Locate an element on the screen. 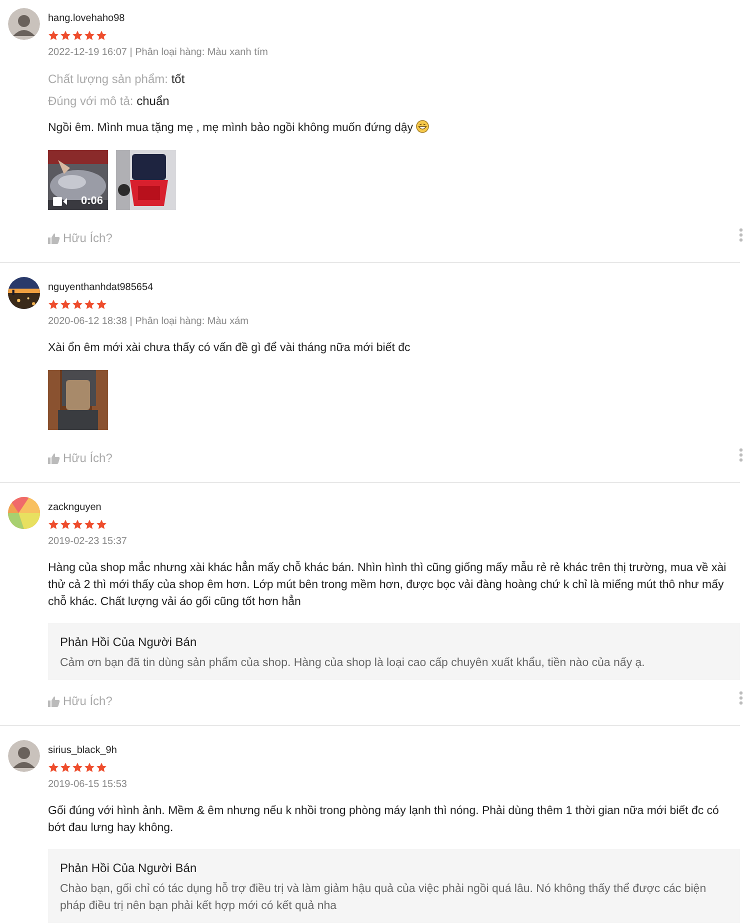 This screenshot has height=924, width=750. review-meta: 2019-06-15 15:53 is located at coordinates (87, 785).